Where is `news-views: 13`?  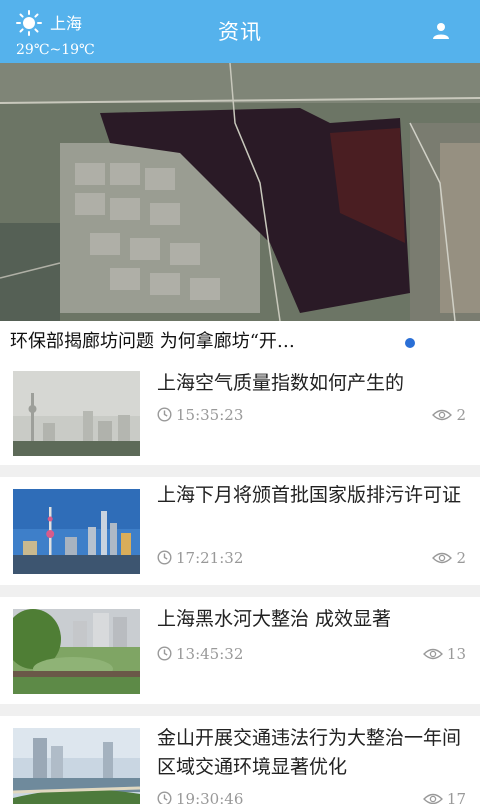 news-views: 13 is located at coordinates (444, 654).